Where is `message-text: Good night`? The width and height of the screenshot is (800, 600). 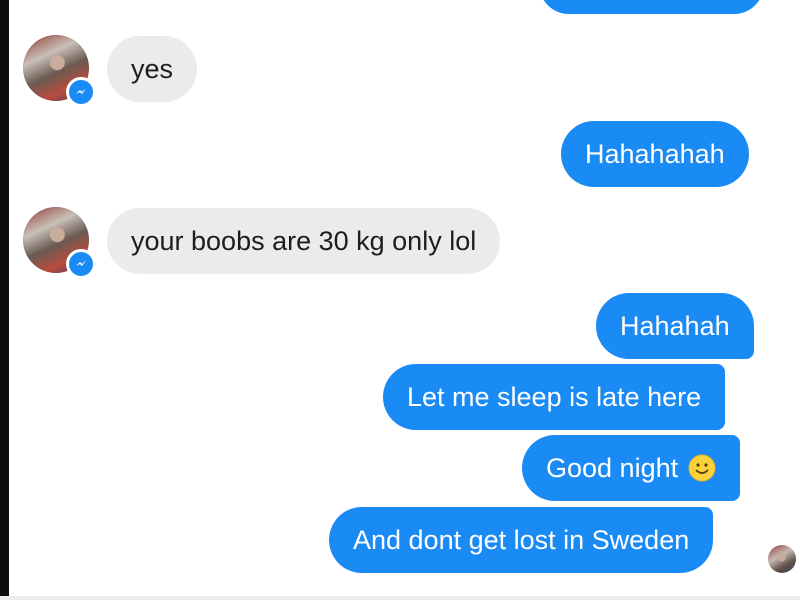 message-text: Good night is located at coordinates (612, 467).